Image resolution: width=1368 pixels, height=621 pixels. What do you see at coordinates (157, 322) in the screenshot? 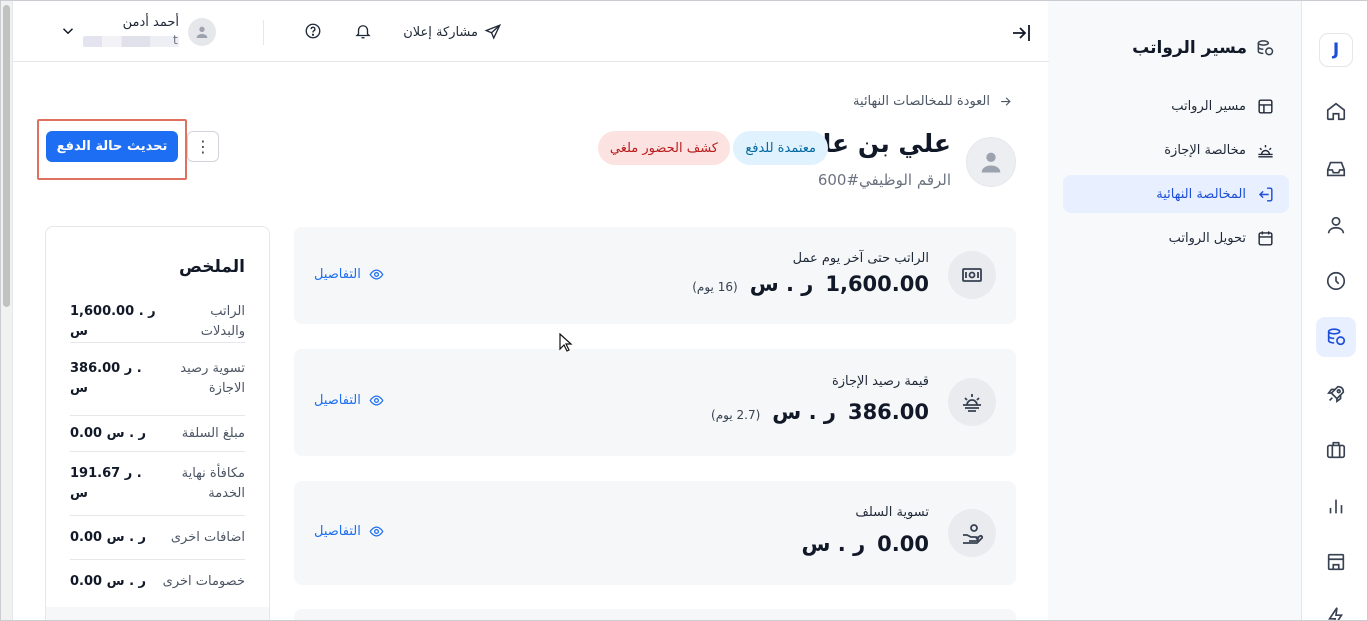
I see `summary-row: الراتب والبدلات 1,600.00 ر . س` at bounding box center [157, 322].